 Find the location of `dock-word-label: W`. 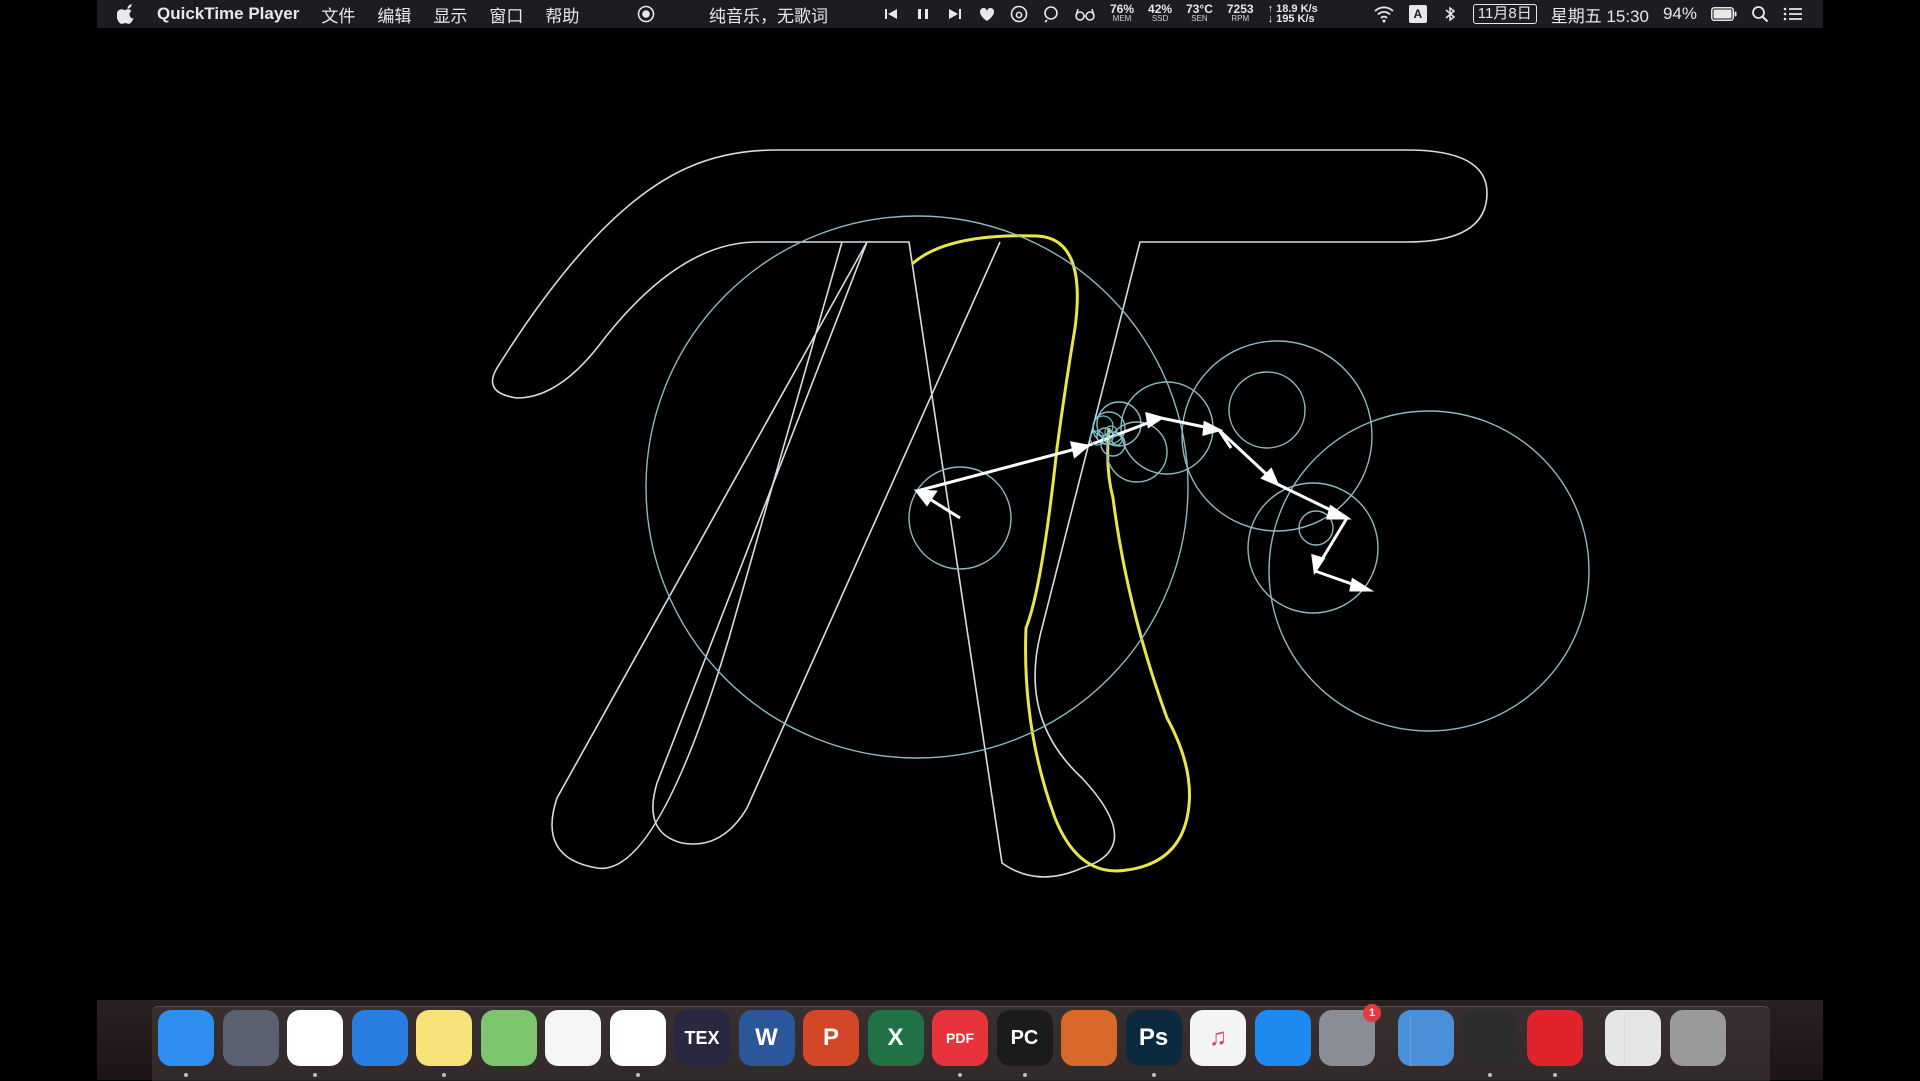

dock-word-label: W is located at coordinates (766, 1037).